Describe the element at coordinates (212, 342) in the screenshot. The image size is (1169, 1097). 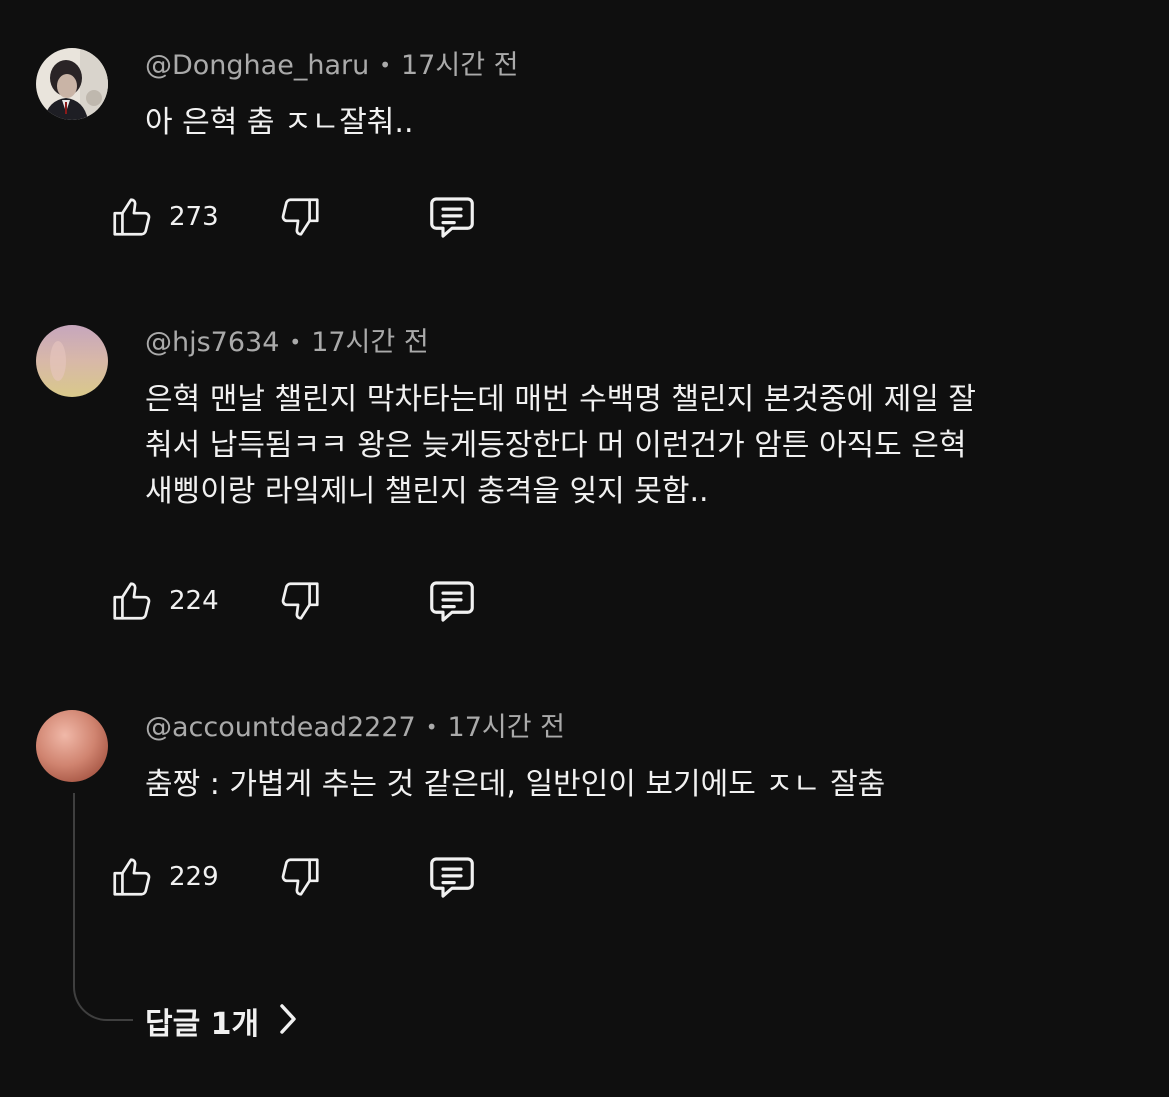
I see `author-name: @hjs7634` at that location.